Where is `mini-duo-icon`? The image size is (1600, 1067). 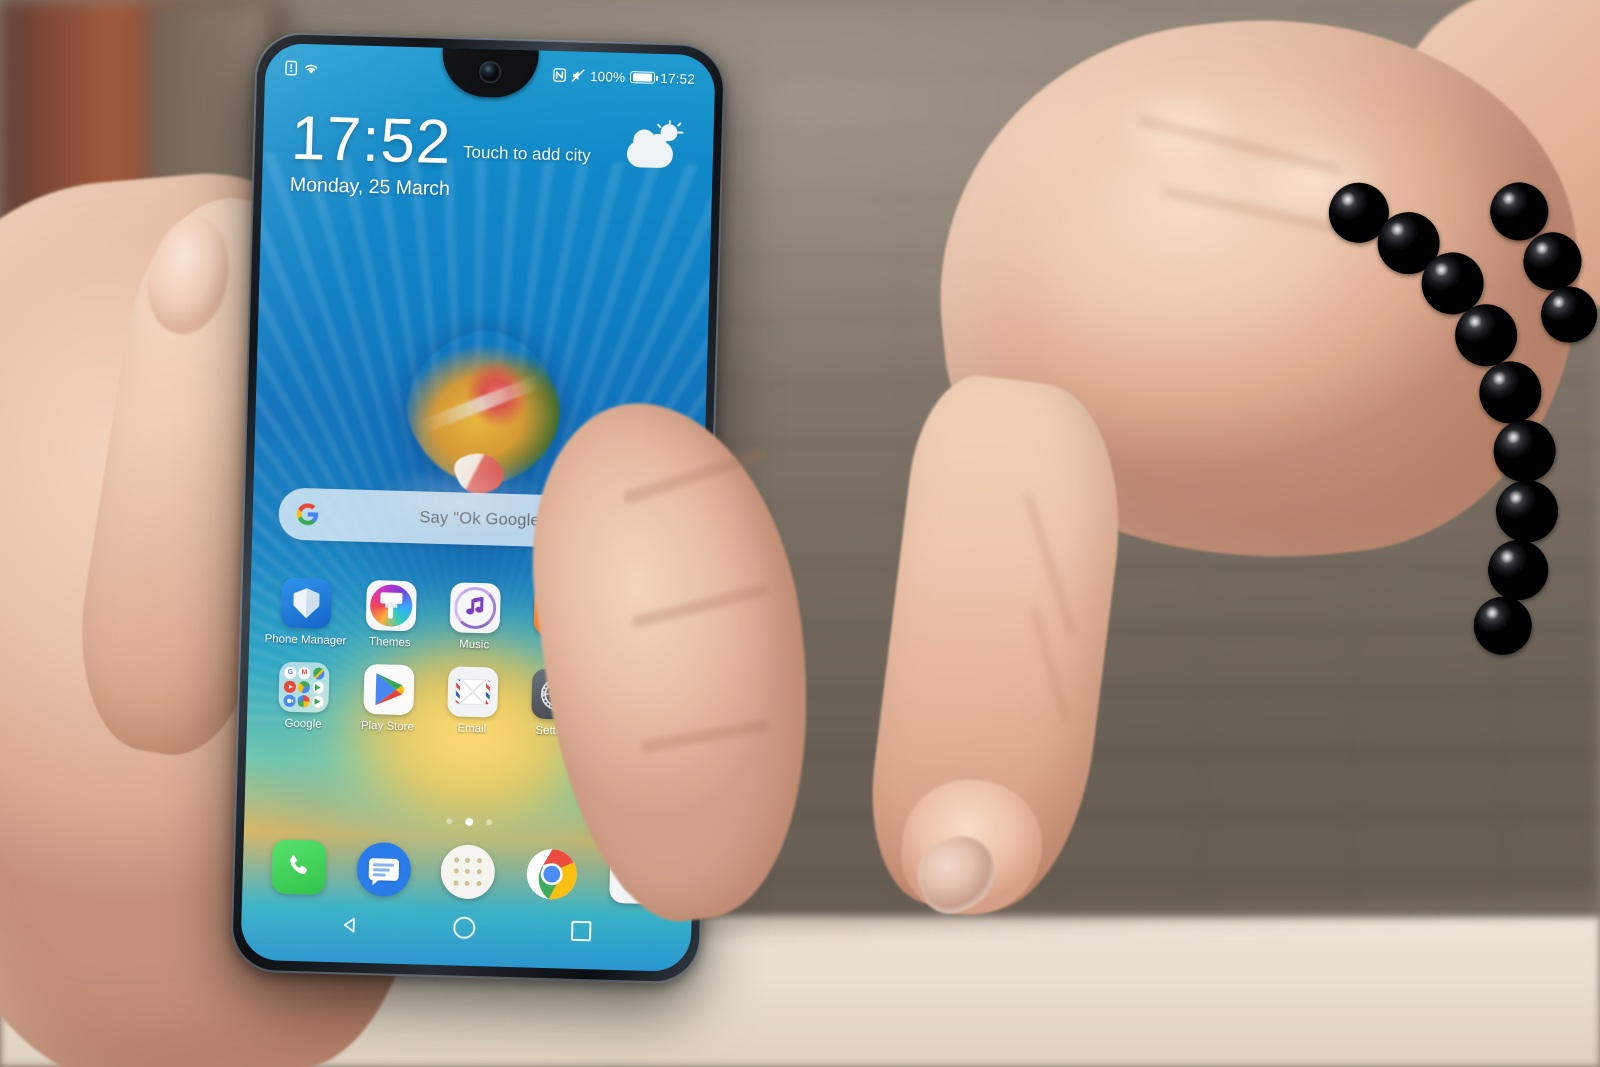
mini-duo-icon is located at coordinates (289, 700).